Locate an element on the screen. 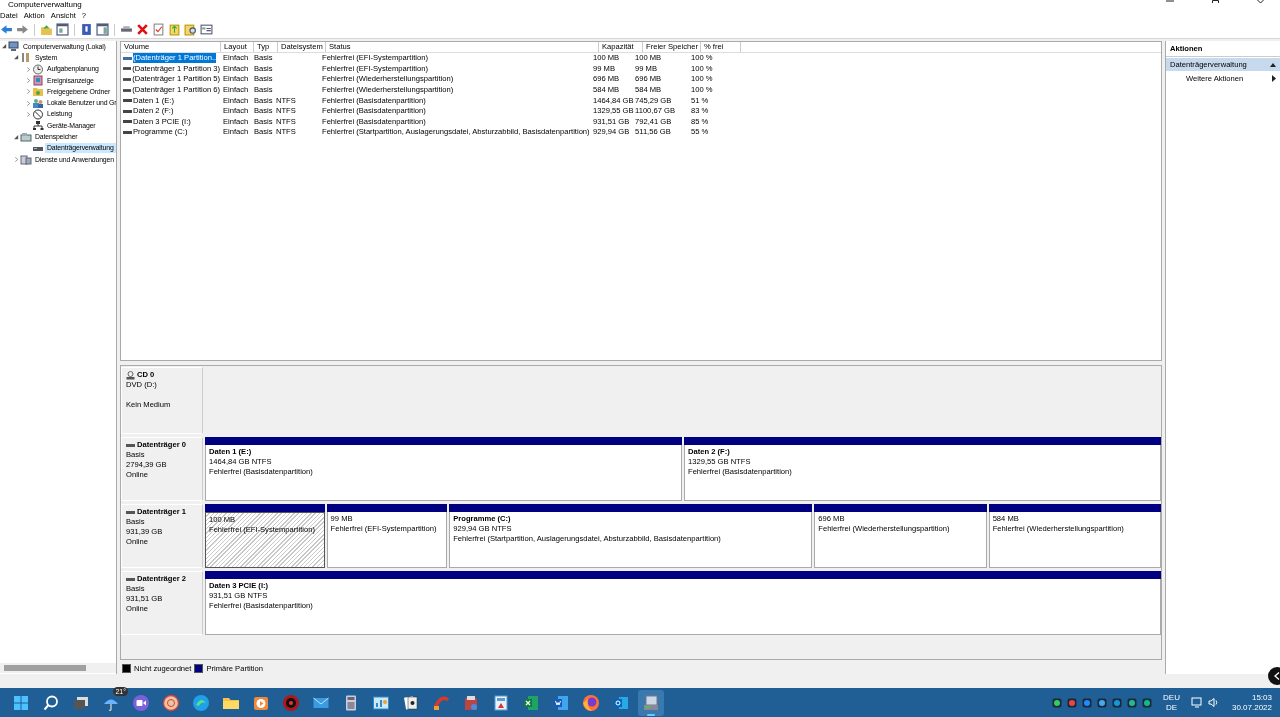 The width and height of the screenshot is (1280, 717). console-icon is located at coordinates (206, 29).